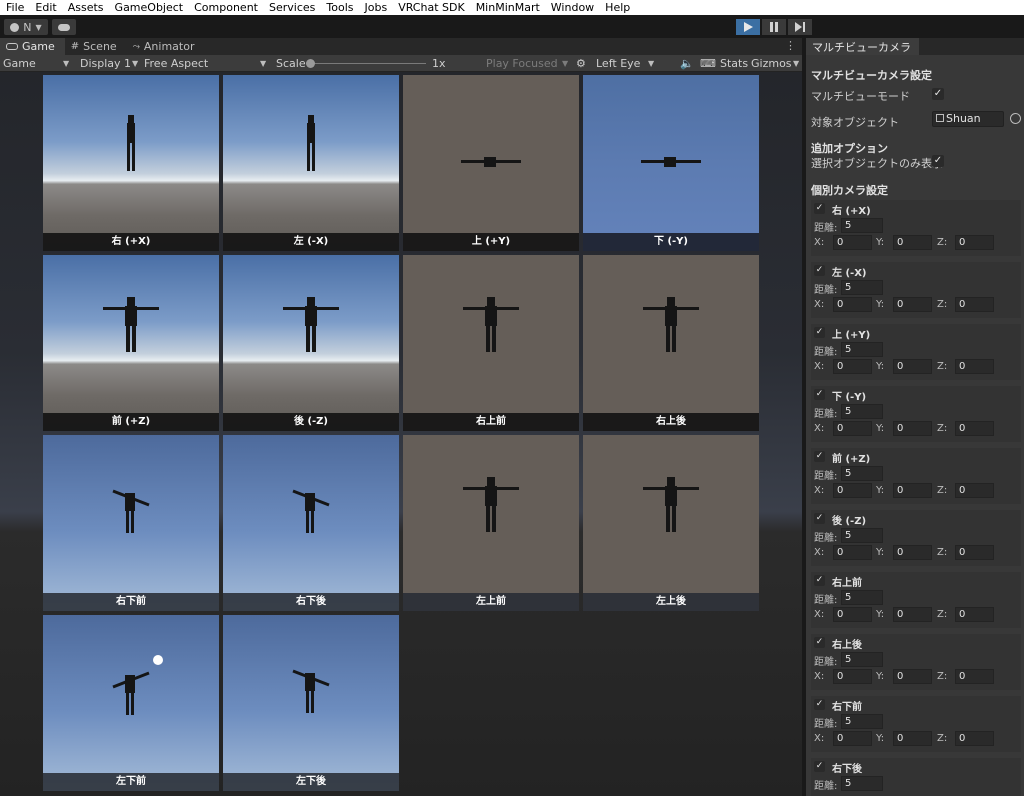  Describe the element at coordinates (45, 7) in the screenshot. I see `menu-item: Edit` at that location.